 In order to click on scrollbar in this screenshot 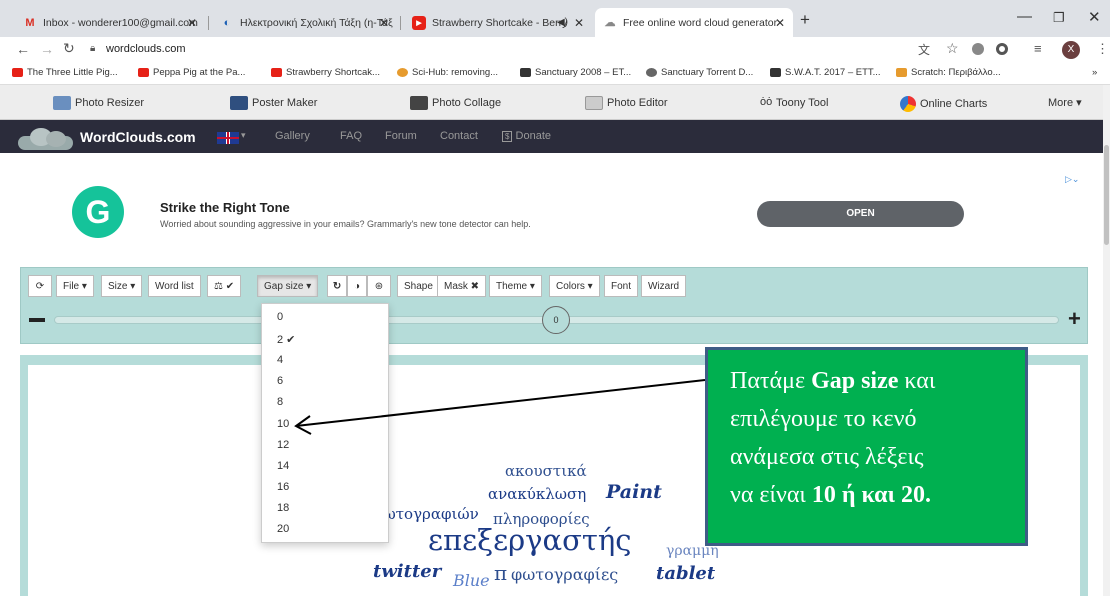, I will do `click(1106, 340)`.